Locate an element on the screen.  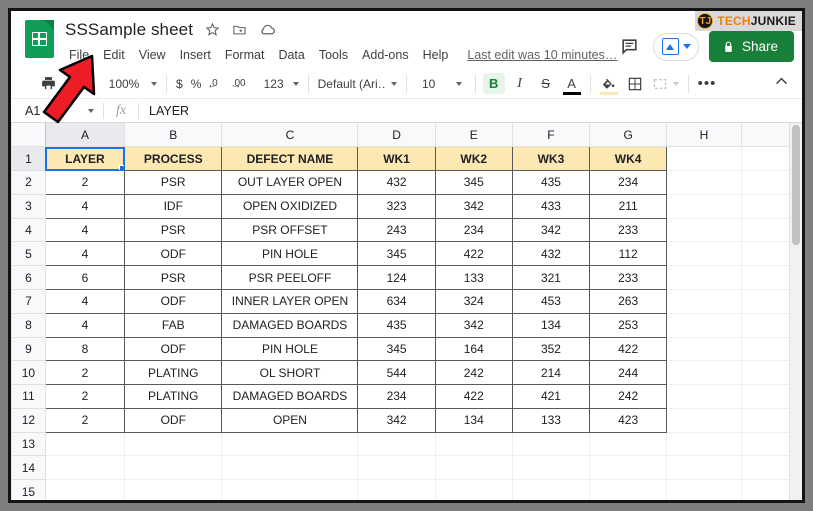
cell-e9: 164 is located at coordinates (473, 349).